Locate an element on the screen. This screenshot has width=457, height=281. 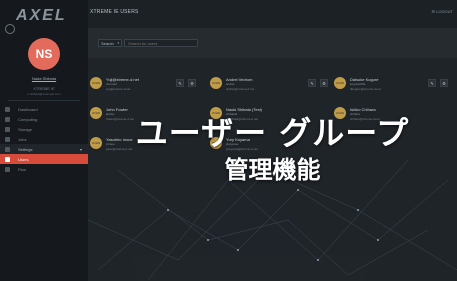
user-email: n.shibata@example.com is located at coordinates (44, 94).